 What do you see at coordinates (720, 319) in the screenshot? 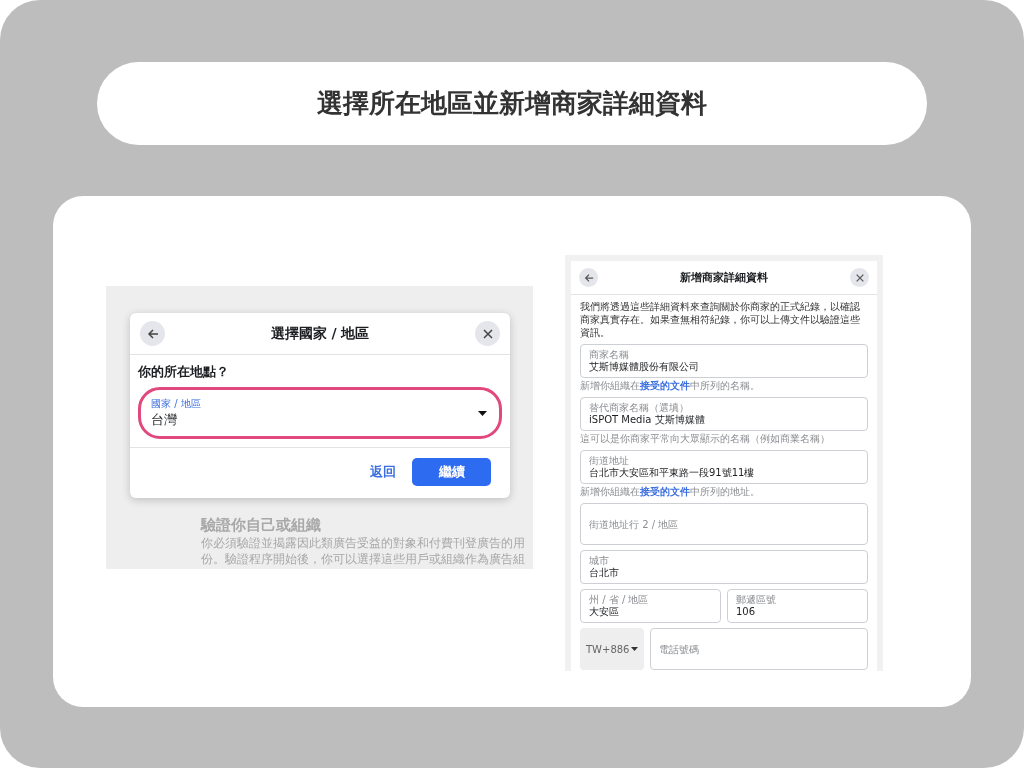
I see `form-description: 我們將透過這些詳細資料來查詢關於你商家的正式紀錄，以確認商家真實存在。如果查無相符紀錄，你可以上傳文件以驗證這些資訊。` at bounding box center [720, 319].